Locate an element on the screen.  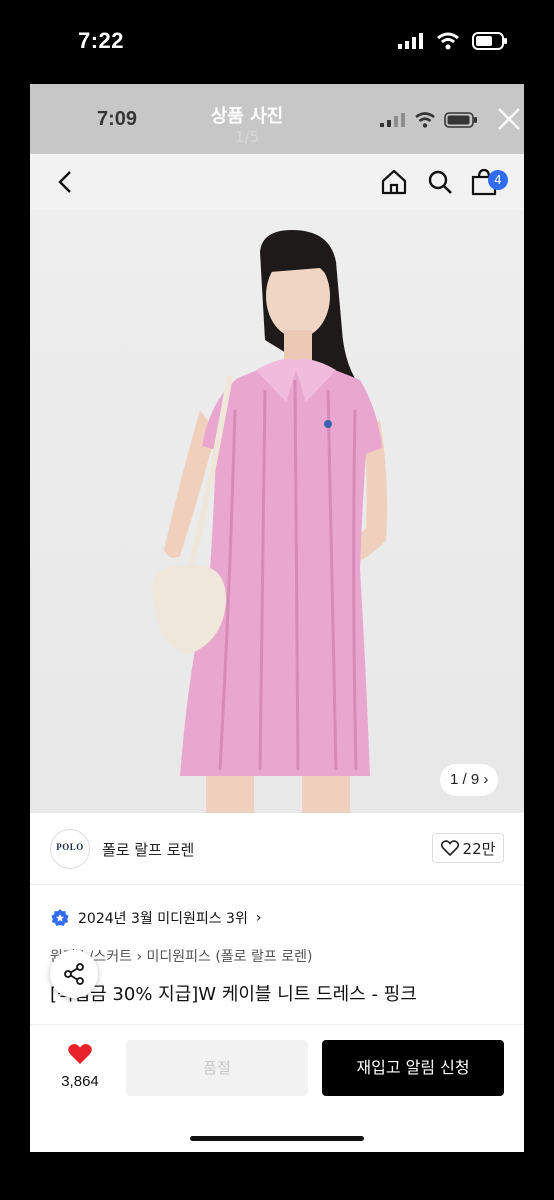
brand-name: 폴로 랄프 로렌 is located at coordinates (148, 849).